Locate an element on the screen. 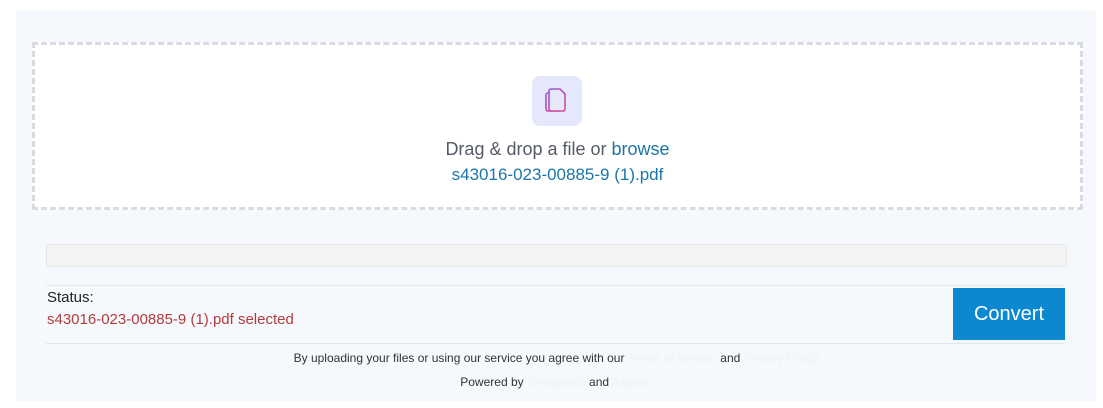 The width and height of the screenshot is (1103, 408). browse-link: browse is located at coordinates (641, 149).